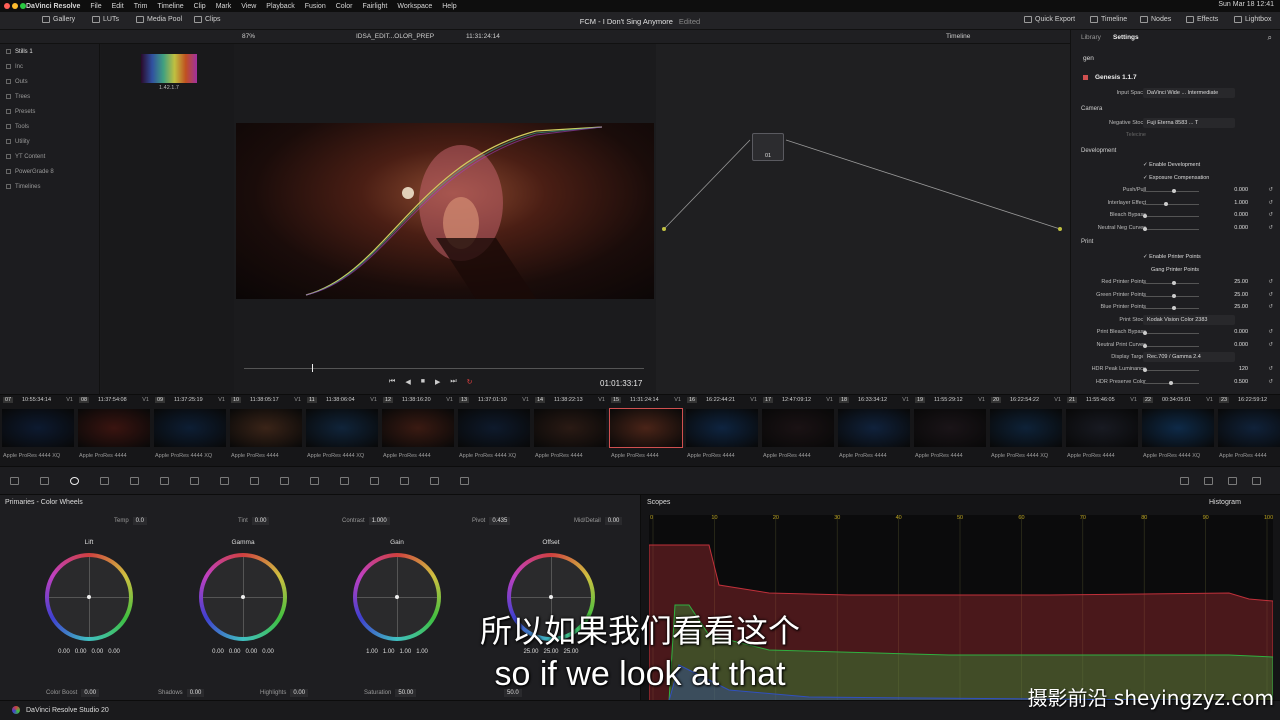 The width and height of the screenshot is (1280, 720). I want to click on menu-workspace: Workspace, so click(414, 6).